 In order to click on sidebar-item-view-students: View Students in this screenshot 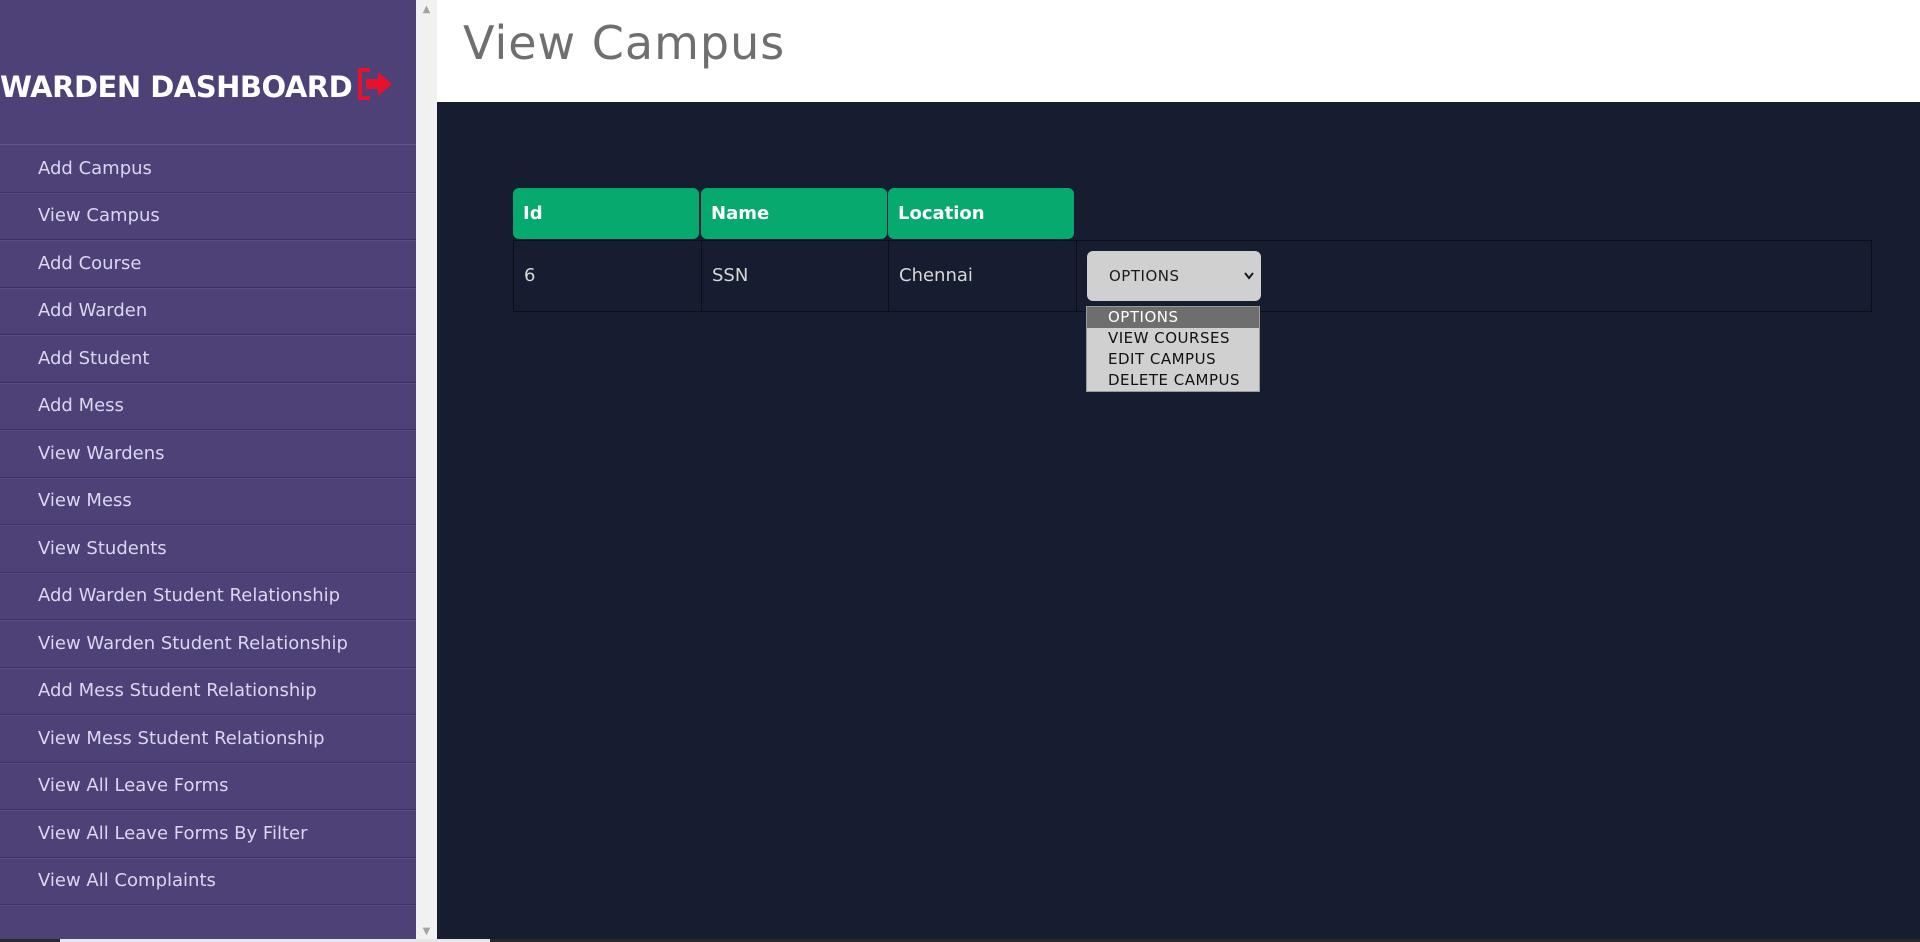, I will do `click(208, 549)`.